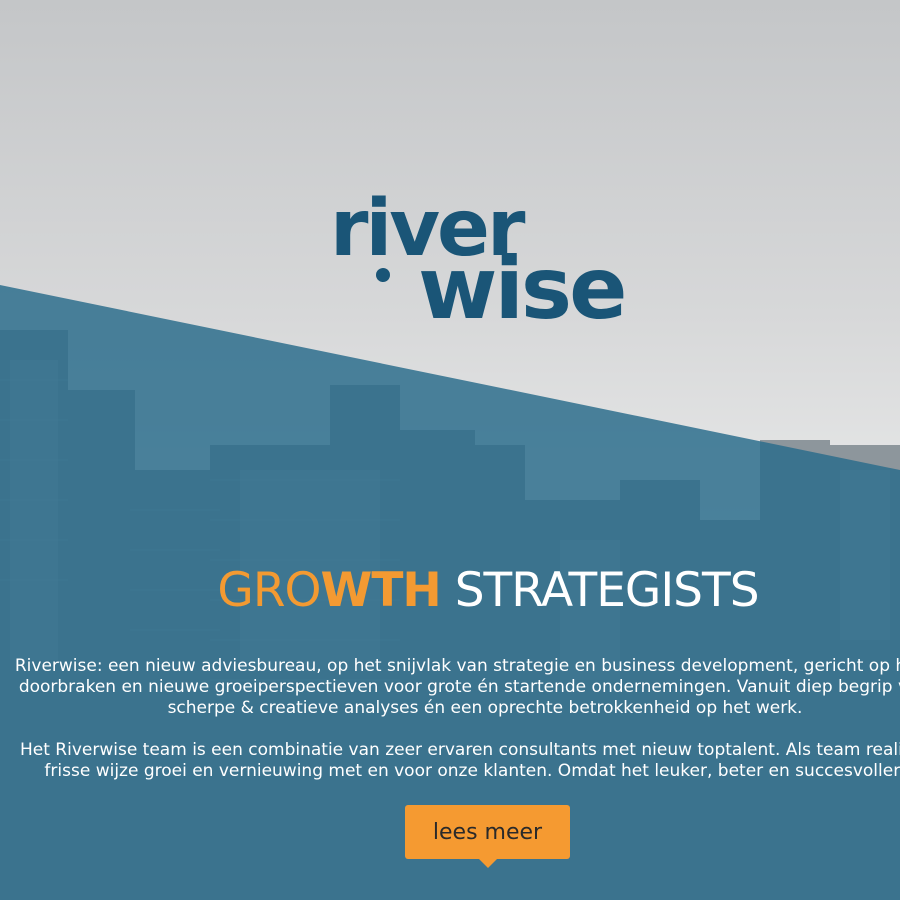 The image size is (900, 900). Describe the element at coordinates (269, 590) in the screenshot. I see `headline-part-gro: GRO` at that location.